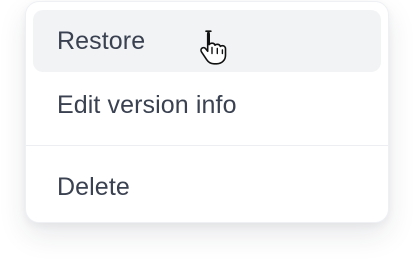  Describe the element at coordinates (147, 104) in the screenshot. I see `edit-version-info-label: Edit version info` at that location.